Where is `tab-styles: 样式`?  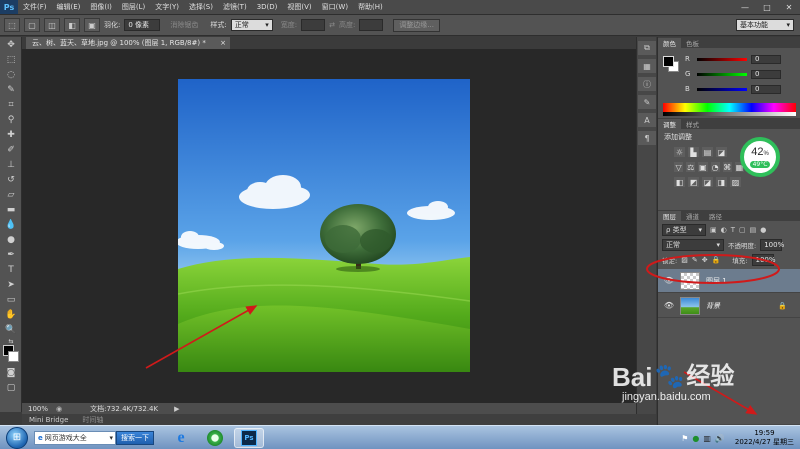 tab-styles: 样式 is located at coordinates (692, 124).